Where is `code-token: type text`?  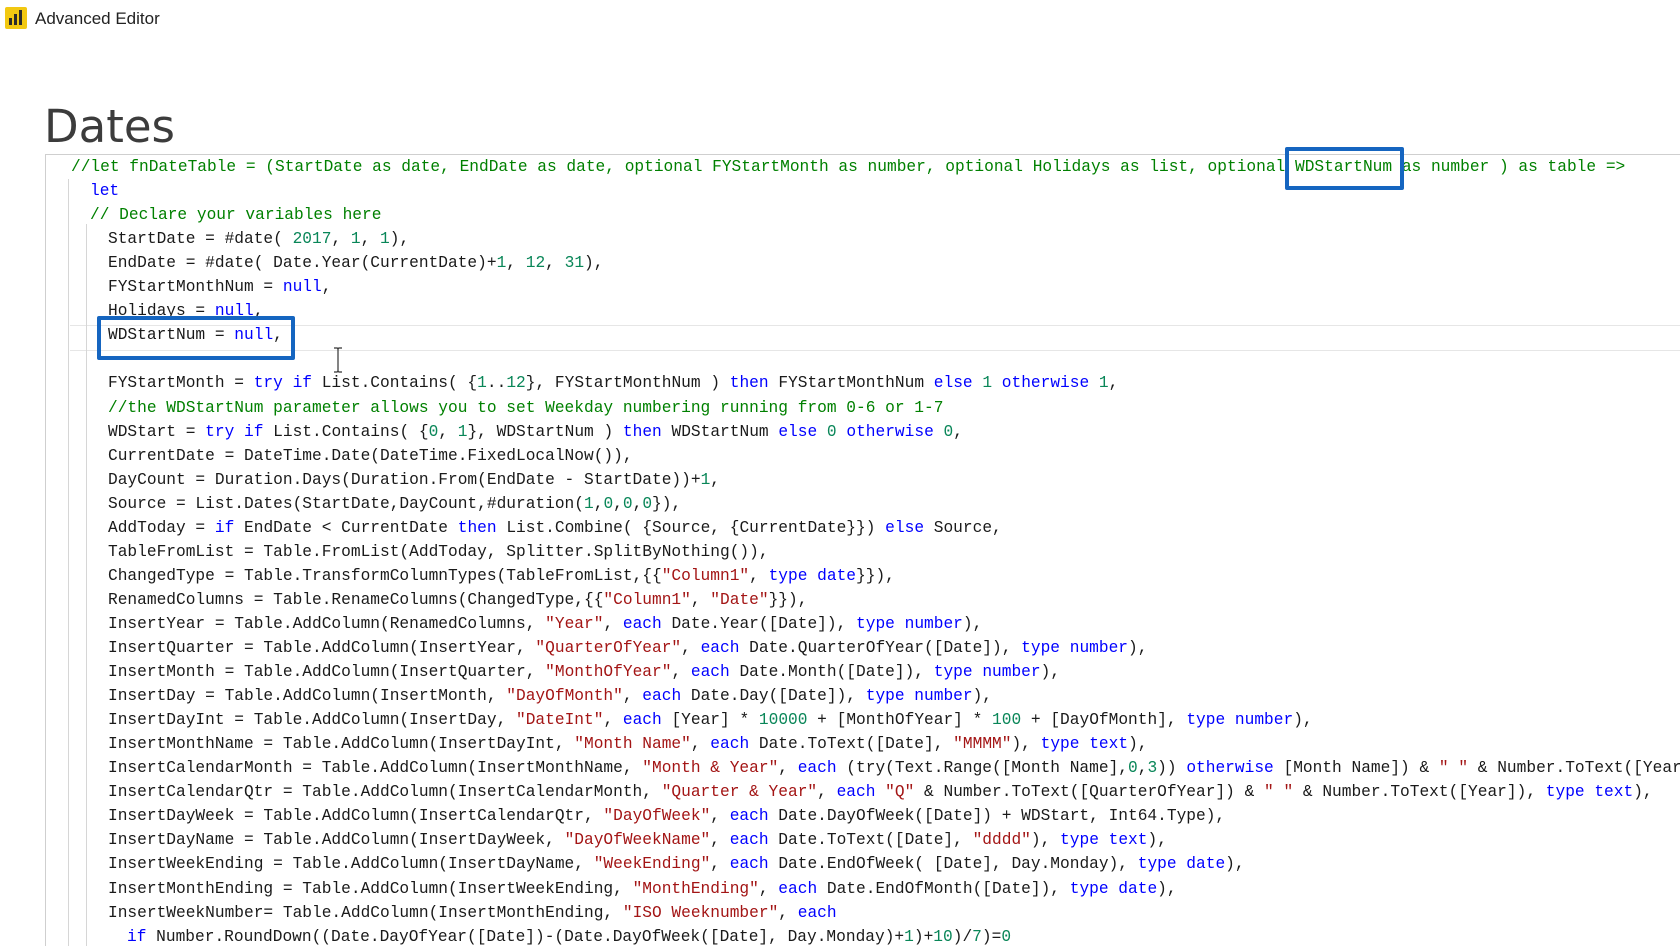
code-token: type text is located at coordinates (1084, 744).